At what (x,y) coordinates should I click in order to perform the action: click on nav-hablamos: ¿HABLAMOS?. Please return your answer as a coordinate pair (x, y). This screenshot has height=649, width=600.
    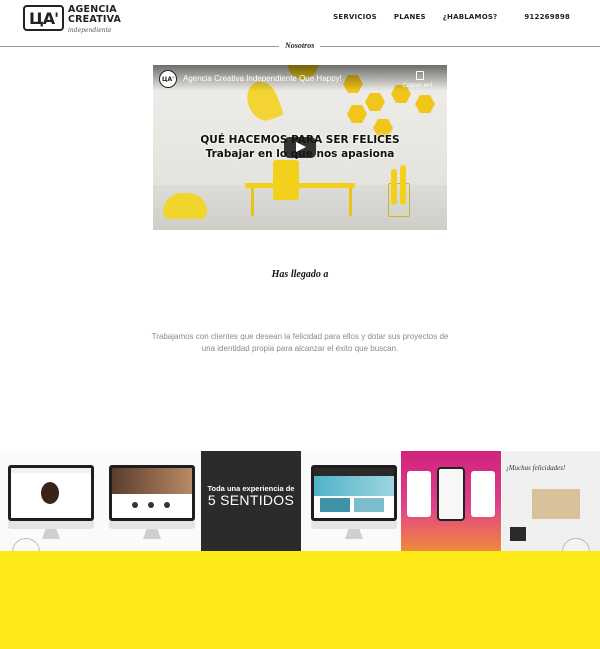
    Looking at the image, I should click on (470, 17).